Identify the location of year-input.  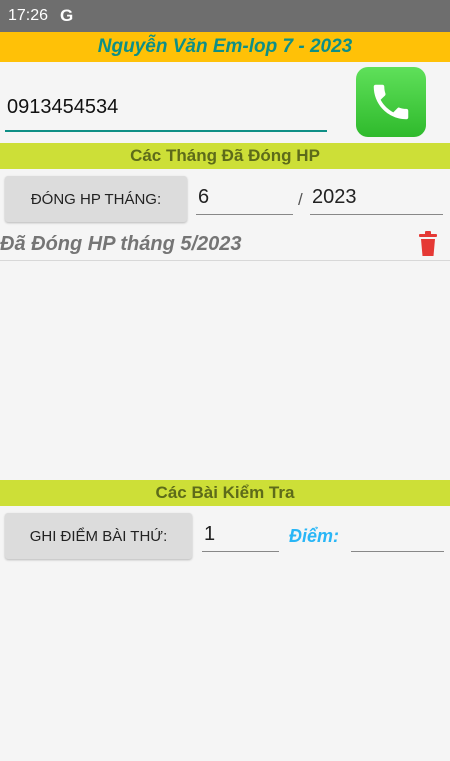
(376, 198).